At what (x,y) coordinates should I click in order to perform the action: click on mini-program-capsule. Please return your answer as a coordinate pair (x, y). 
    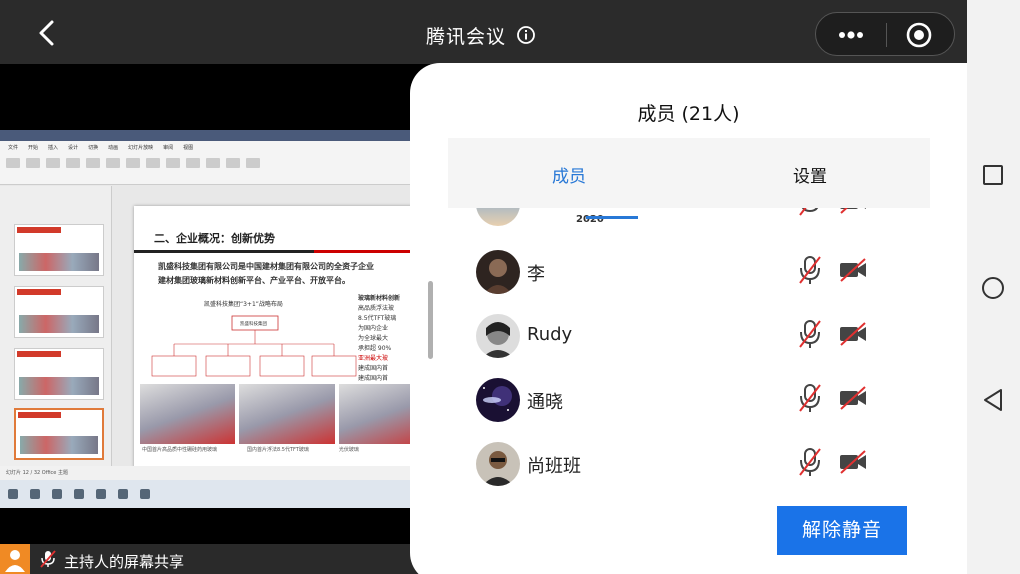
    Looking at the image, I should click on (885, 34).